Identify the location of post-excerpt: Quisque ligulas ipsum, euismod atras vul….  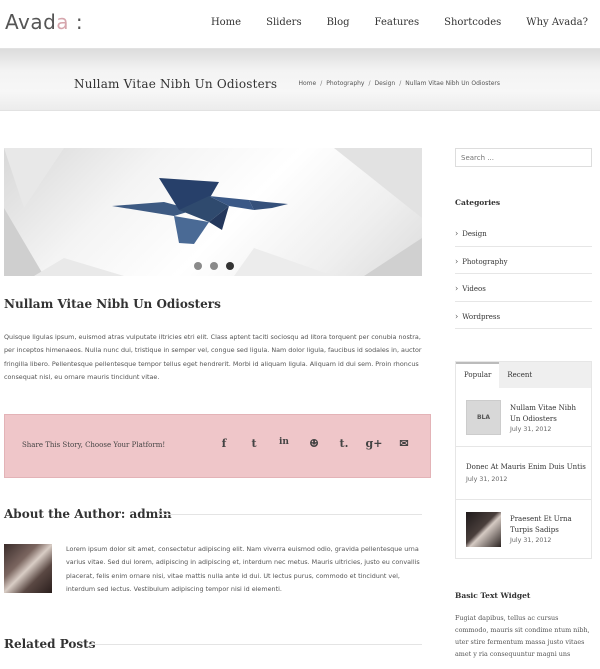
(213, 357).